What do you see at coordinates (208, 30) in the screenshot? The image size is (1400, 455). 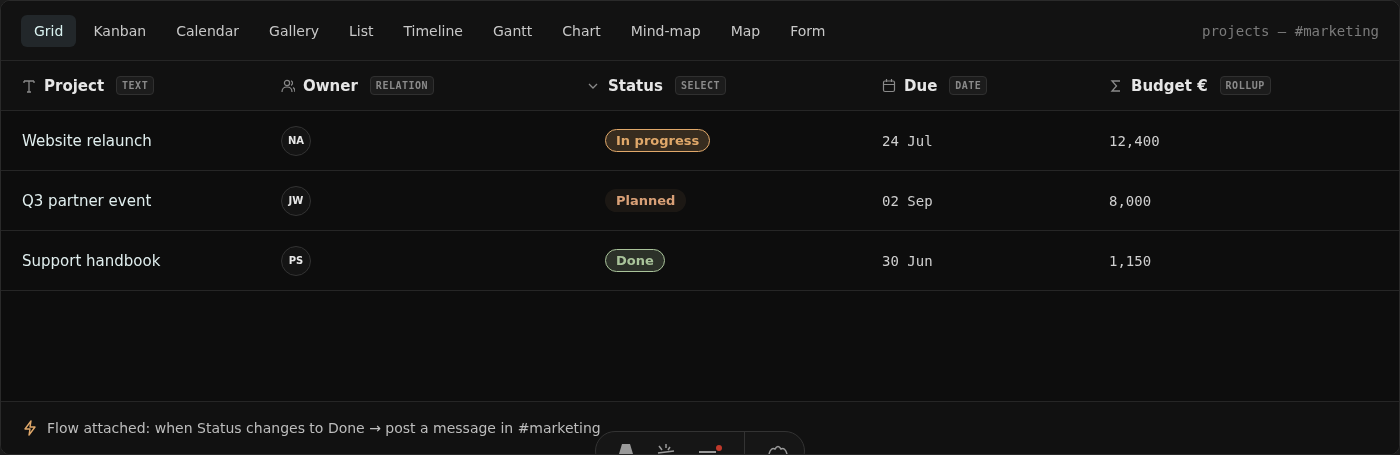 I see `view-tab: Calendar` at bounding box center [208, 30].